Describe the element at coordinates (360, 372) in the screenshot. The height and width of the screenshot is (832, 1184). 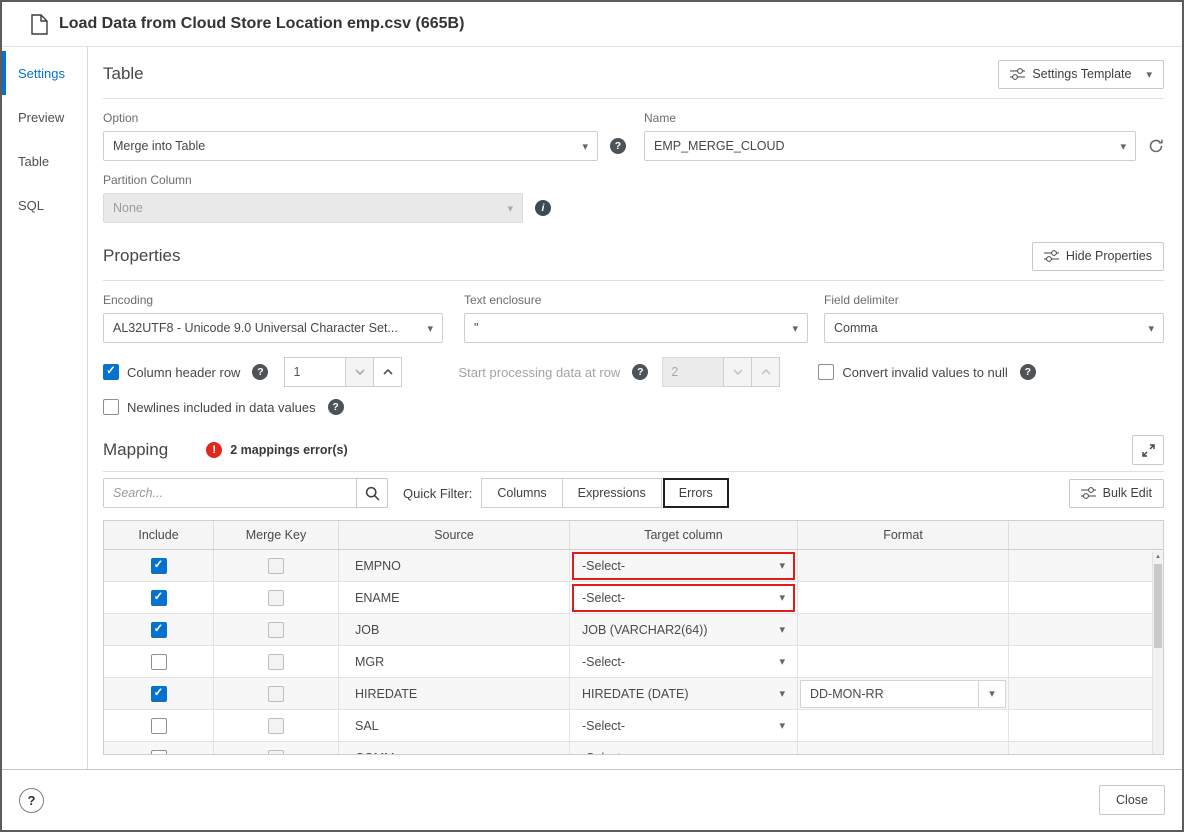
I see `step-down-button` at that location.